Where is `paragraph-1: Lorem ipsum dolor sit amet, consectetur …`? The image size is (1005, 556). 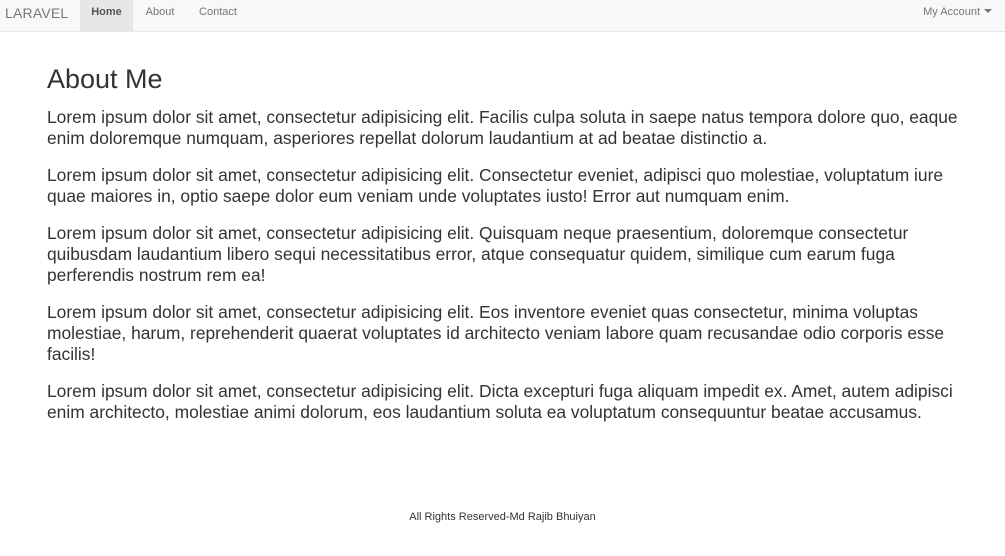 paragraph-1: Lorem ipsum dolor sit amet, consectetur … is located at coordinates (502, 127).